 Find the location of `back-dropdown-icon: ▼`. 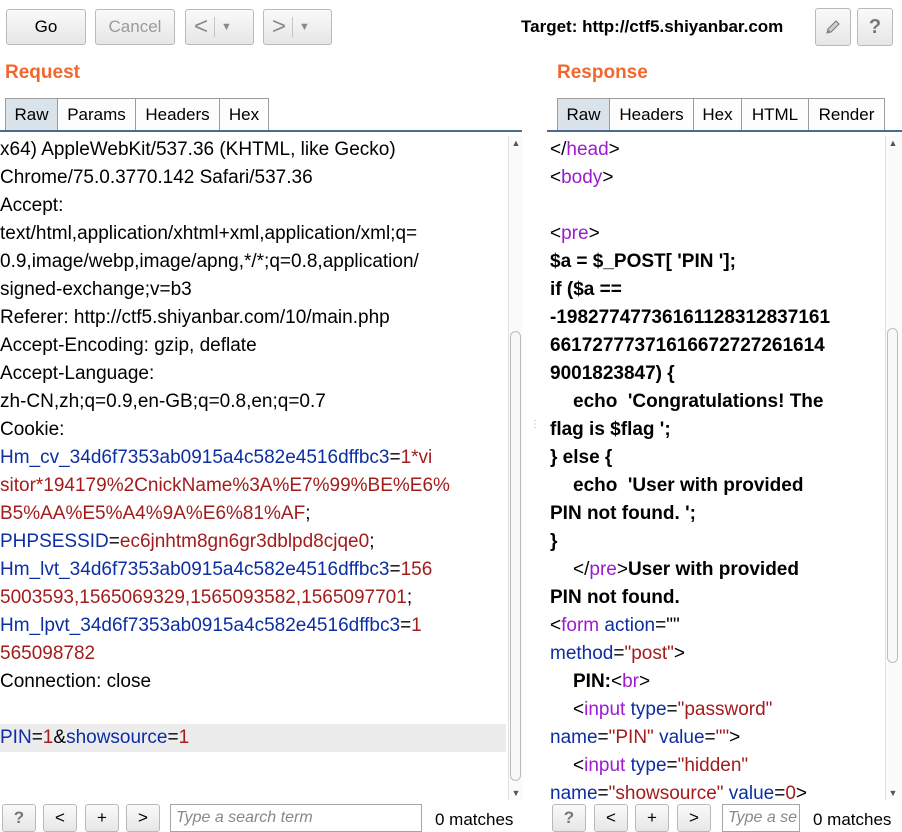

back-dropdown-icon: ▼ is located at coordinates (226, 27).